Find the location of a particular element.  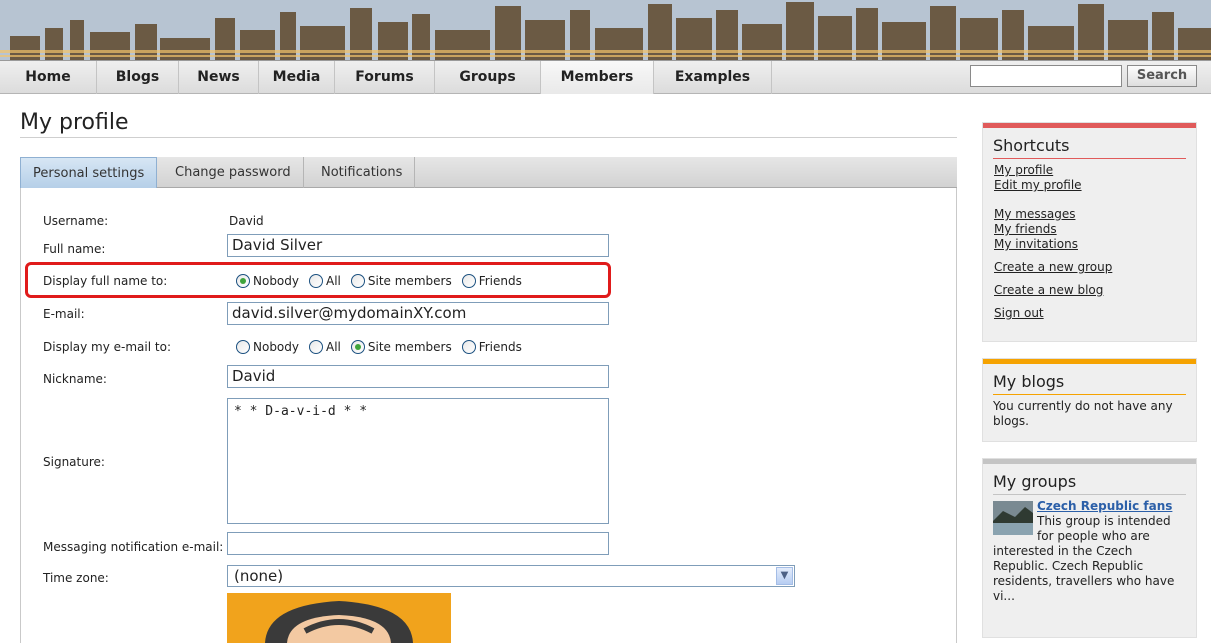

display-fullname-radio-group: Nobody All Site members Friends is located at coordinates (384, 281).